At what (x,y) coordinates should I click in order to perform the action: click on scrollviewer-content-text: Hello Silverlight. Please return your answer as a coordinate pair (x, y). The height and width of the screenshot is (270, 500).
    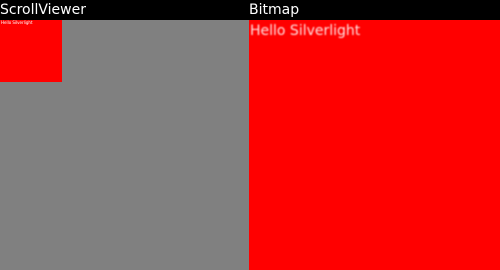
    Looking at the image, I should click on (17, 22).